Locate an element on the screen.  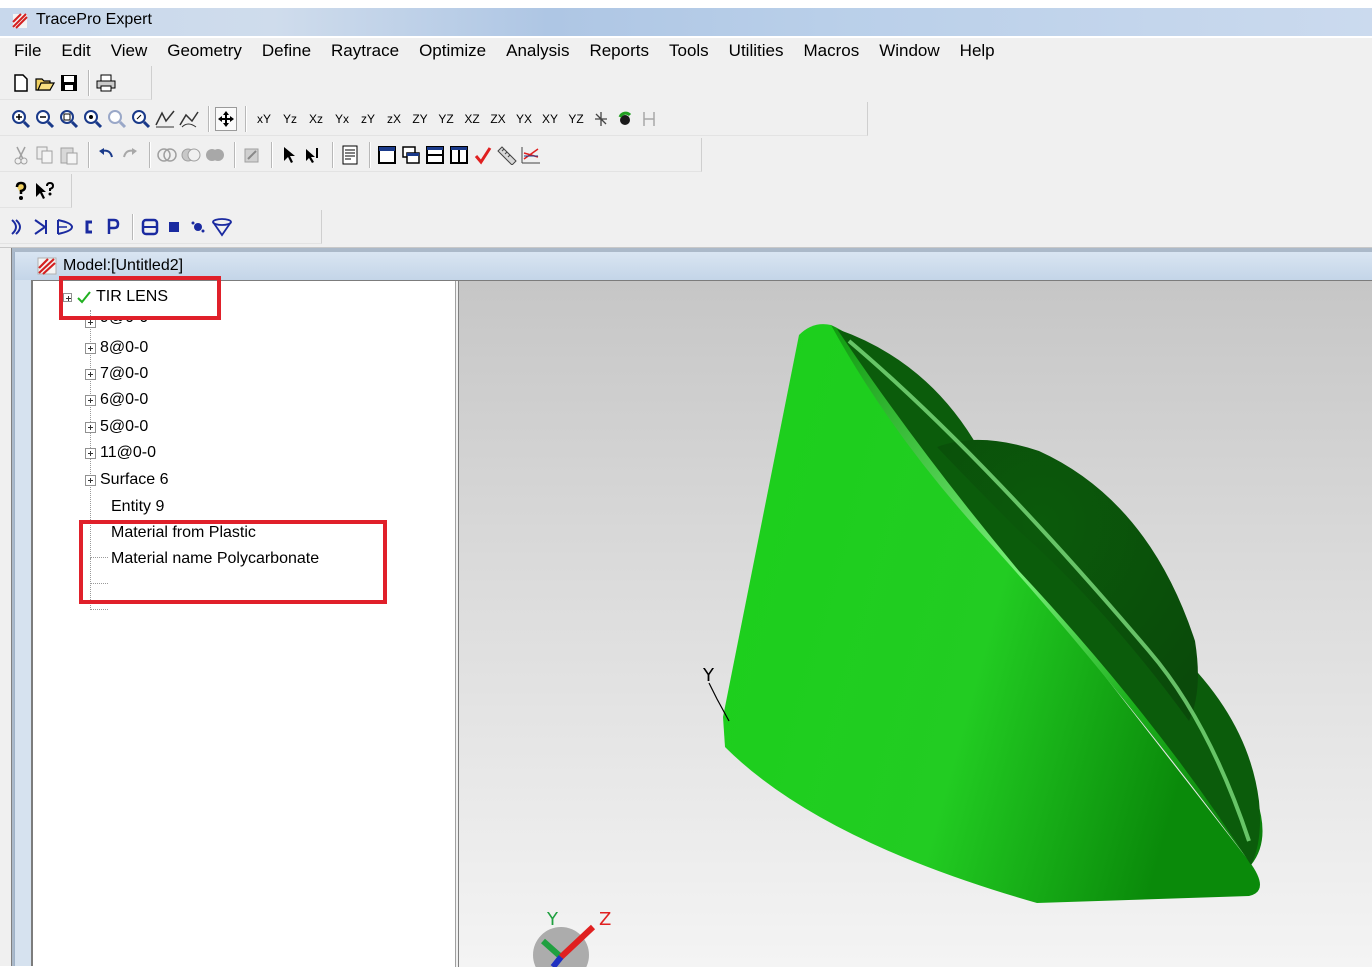
move-view-button is located at coordinates (226, 118).